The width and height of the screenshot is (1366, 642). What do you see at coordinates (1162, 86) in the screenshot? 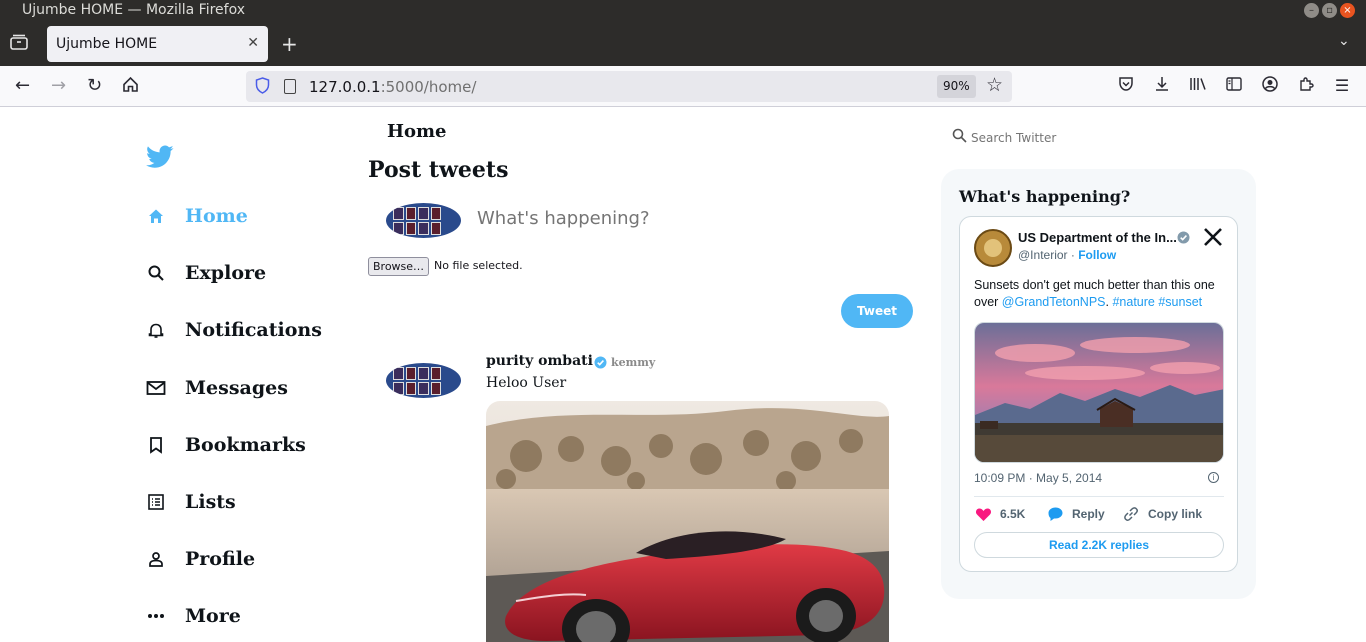
I see `download-icon` at bounding box center [1162, 86].